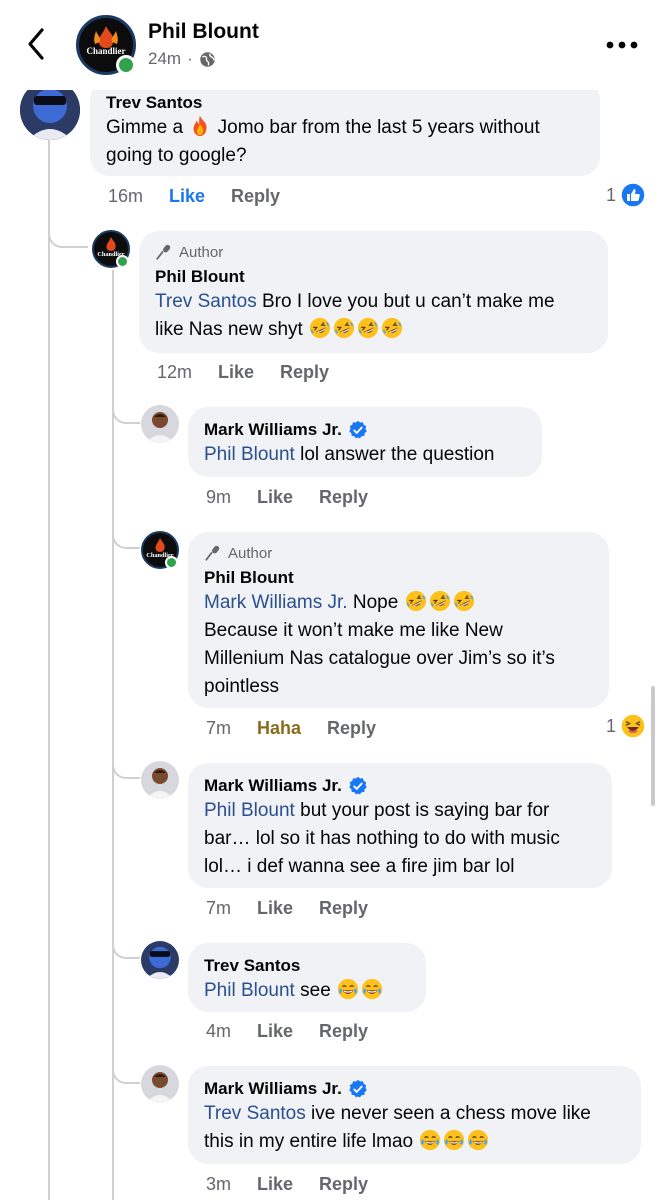  Describe the element at coordinates (37, 44) in the screenshot. I see `chevron-left-icon` at that location.